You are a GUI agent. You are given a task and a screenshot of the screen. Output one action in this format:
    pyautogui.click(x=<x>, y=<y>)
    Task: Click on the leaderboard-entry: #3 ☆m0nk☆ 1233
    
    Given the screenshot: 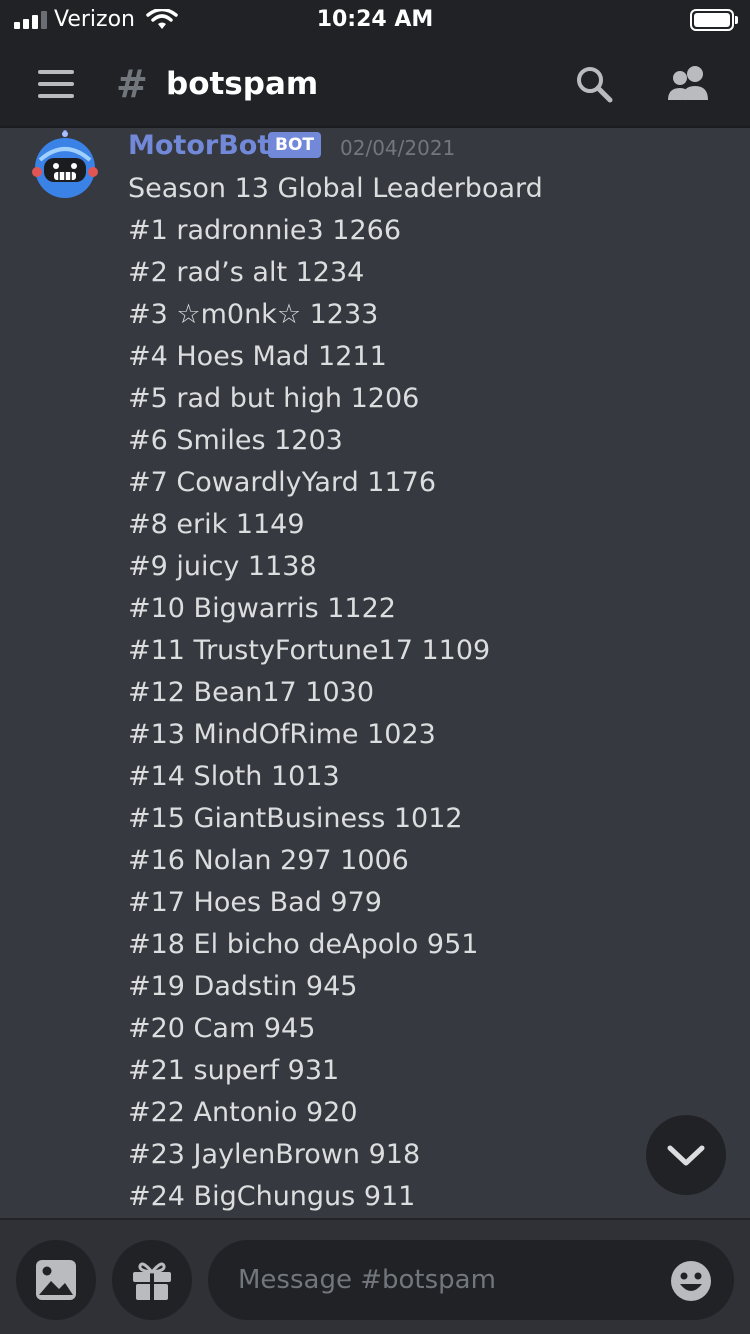 What is the action you would take?
    pyautogui.click(x=253, y=314)
    